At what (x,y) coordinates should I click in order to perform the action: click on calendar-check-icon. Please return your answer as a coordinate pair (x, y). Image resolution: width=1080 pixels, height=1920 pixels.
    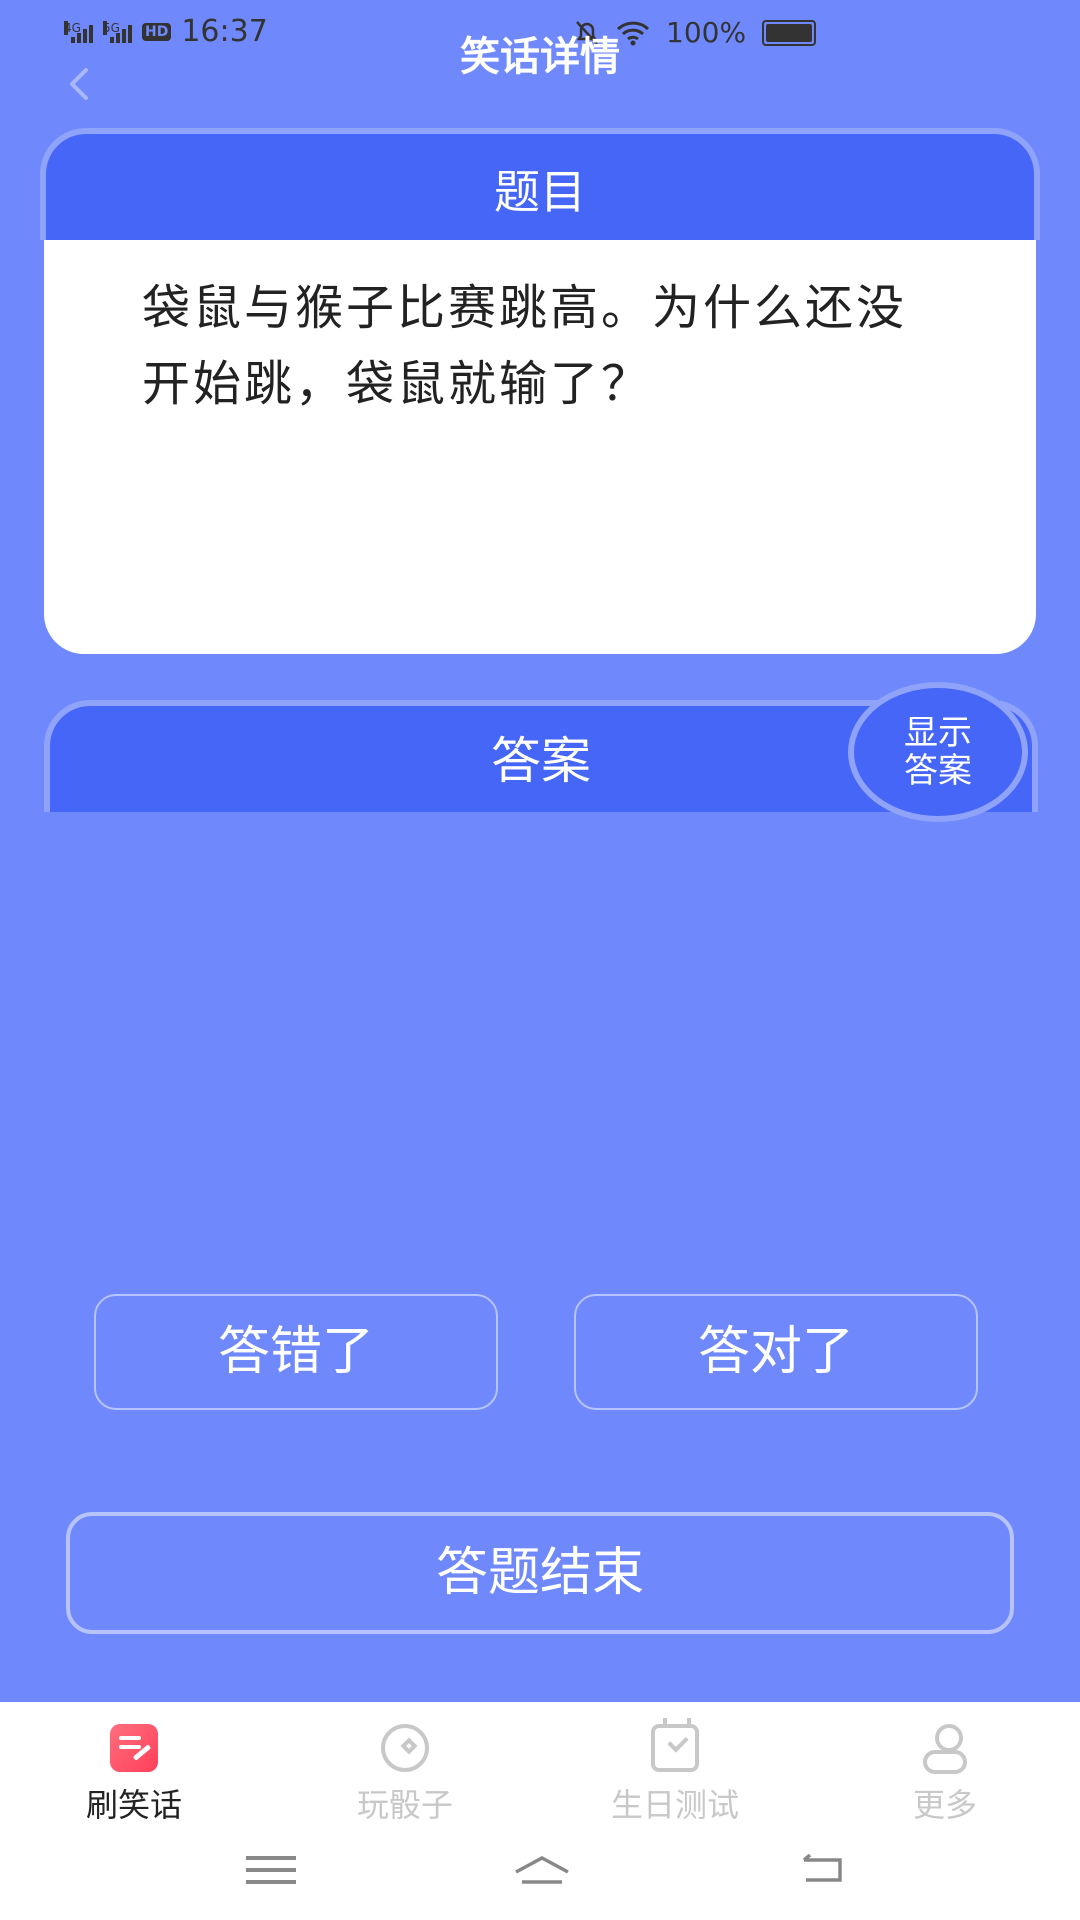
    Looking at the image, I should click on (675, 1745).